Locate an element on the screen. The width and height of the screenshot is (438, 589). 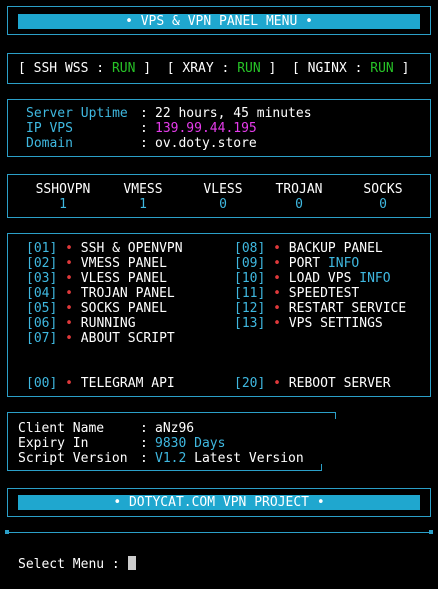
account-label-sshovpn: SSHOVPN is located at coordinates (63, 189).